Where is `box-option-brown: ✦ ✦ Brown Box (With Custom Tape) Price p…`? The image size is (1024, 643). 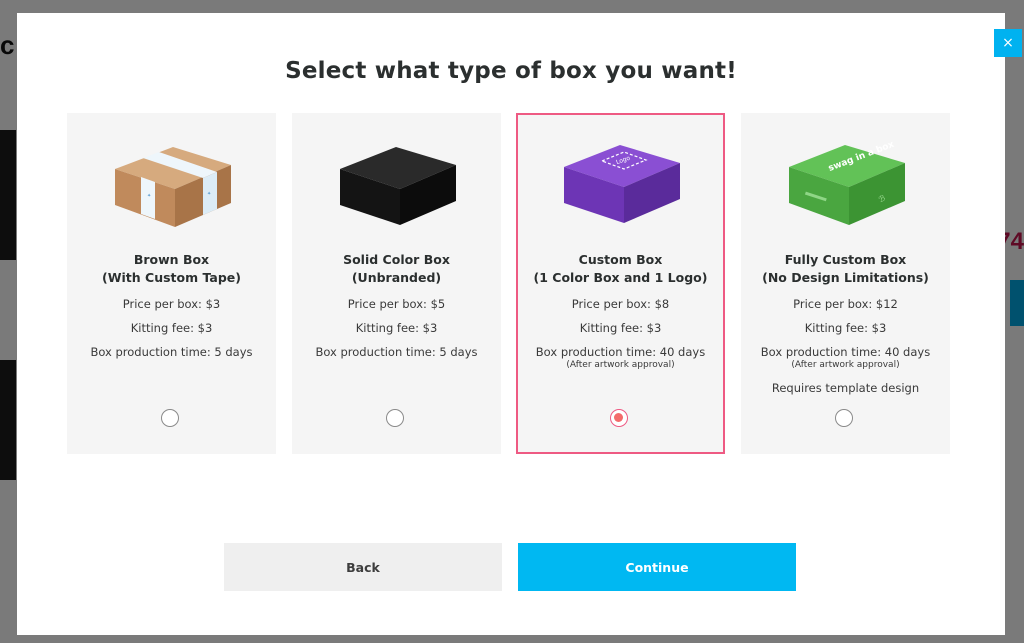 box-option-brown: ✦ ✦ Brown Box (With Custom Tape) Price p… is located at coordinates (171, 283).